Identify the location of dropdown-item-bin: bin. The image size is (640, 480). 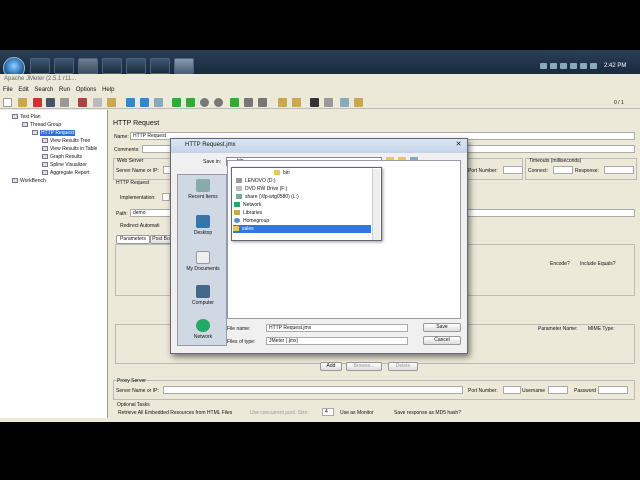
(282, 173).